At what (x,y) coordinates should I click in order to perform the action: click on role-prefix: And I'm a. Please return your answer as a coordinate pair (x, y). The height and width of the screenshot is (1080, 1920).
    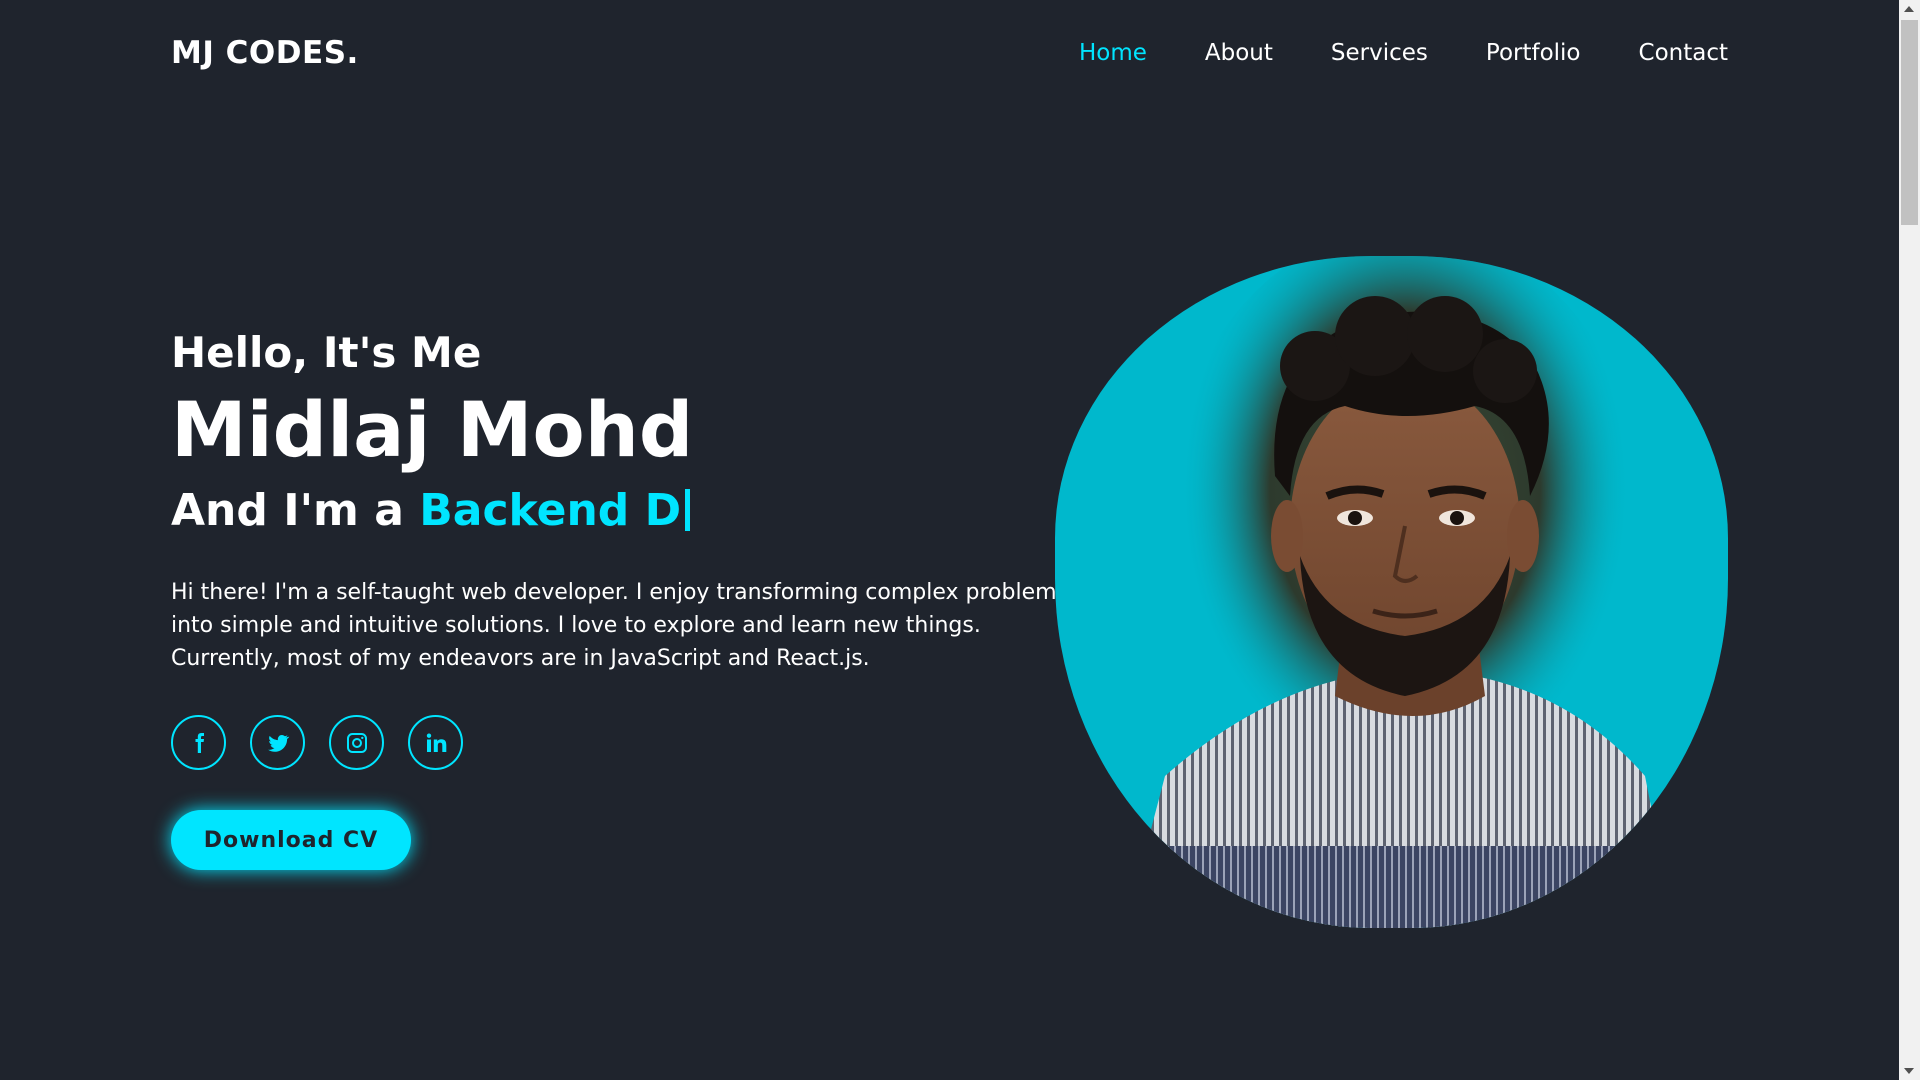
    Looking at the image, I should click on (295, 510).